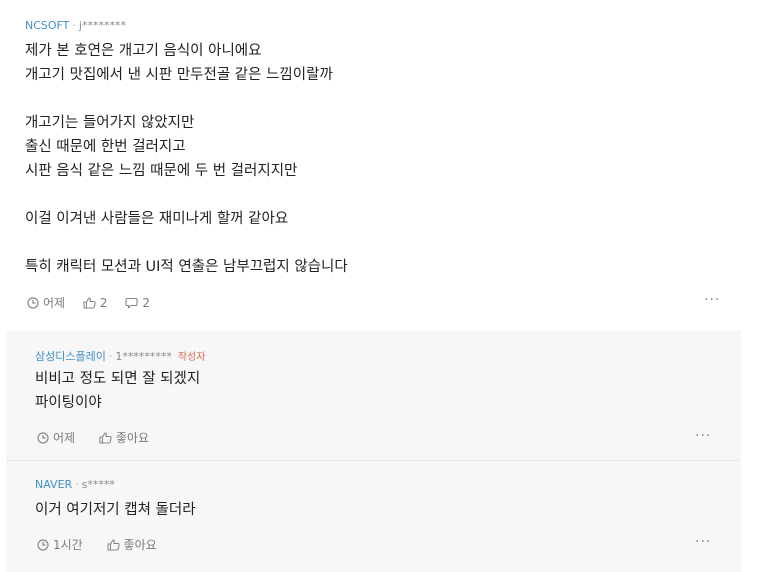 The width and height of the screenshot is (766, 572). What do you see at coordinates (143, 51) in the screenshot?
I see `comment-line: 제가 본 호연은 개고기 음식이 아니에요` at bounding box center [143, 51].